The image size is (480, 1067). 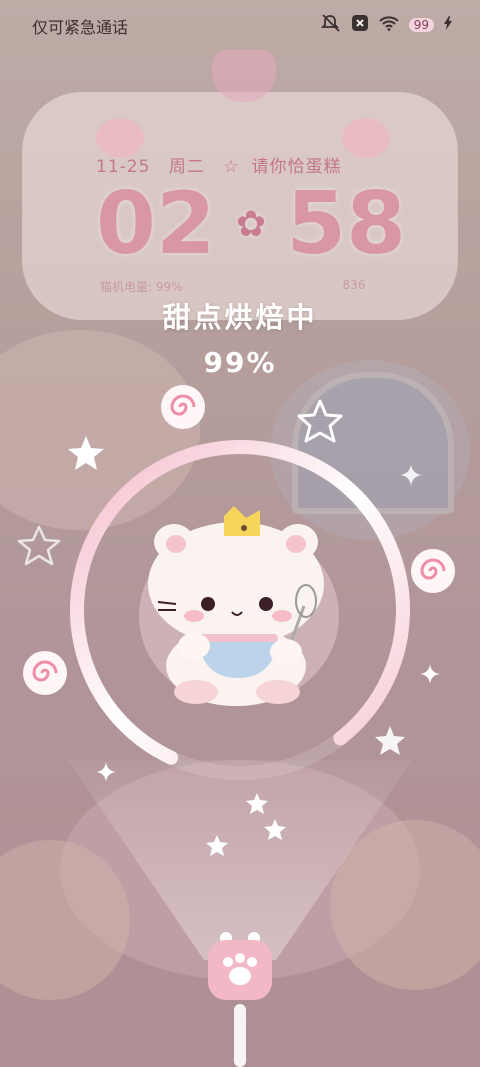 What do you see at coordinates (240, 1035) in the screenshot?
I see `unlock-handle-stem` at bounding box center [240, 1035].